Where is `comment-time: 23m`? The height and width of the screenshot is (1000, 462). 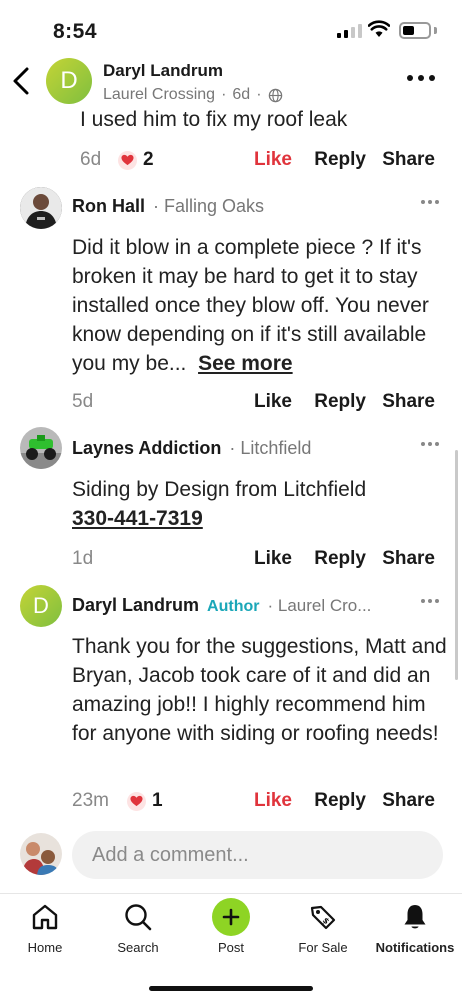 comment-time: 23m is located at coordinates (90, 800).